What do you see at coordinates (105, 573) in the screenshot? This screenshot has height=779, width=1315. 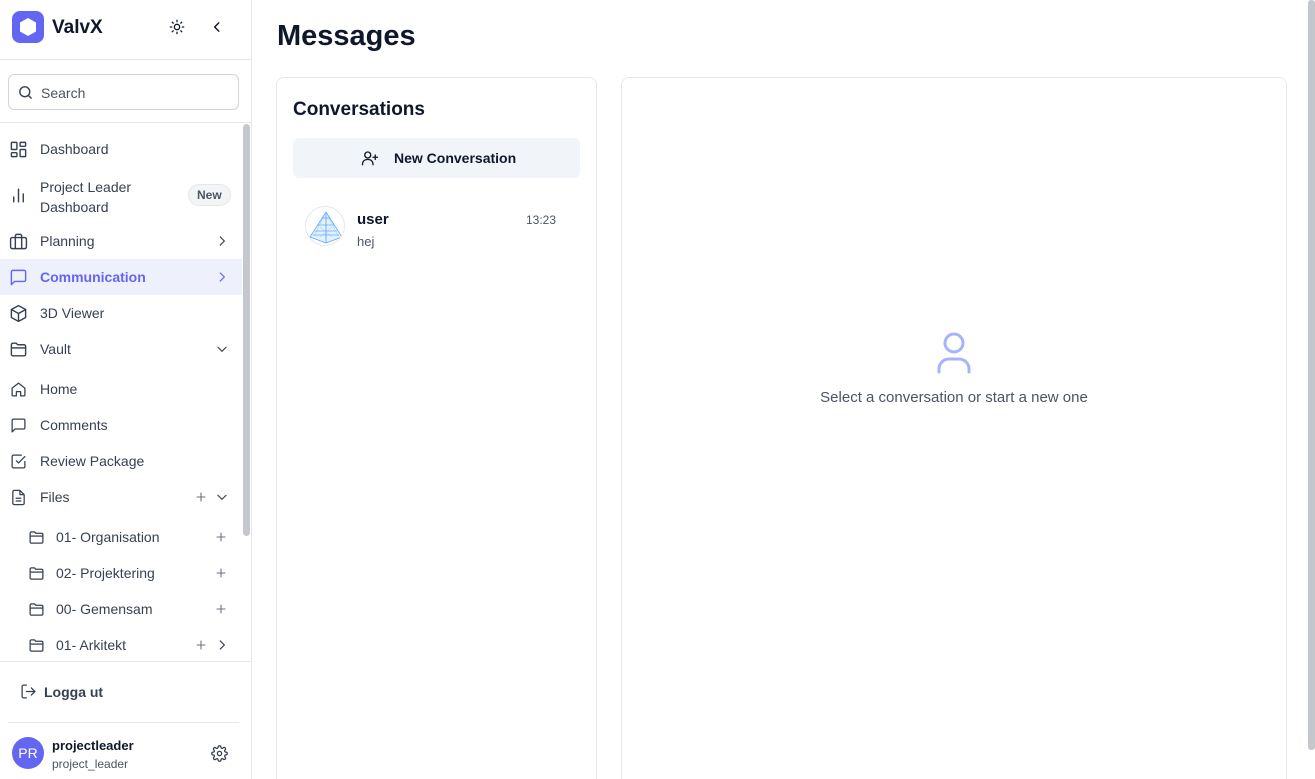 I see `folder-label: 02- Projektering` at bounding box center [105, 573].